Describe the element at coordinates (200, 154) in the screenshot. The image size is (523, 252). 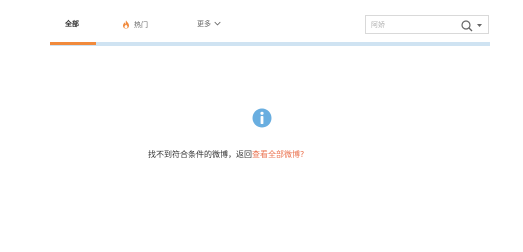
I see `empty-message-text: 找不到符合条件的微博，返回` at that location.